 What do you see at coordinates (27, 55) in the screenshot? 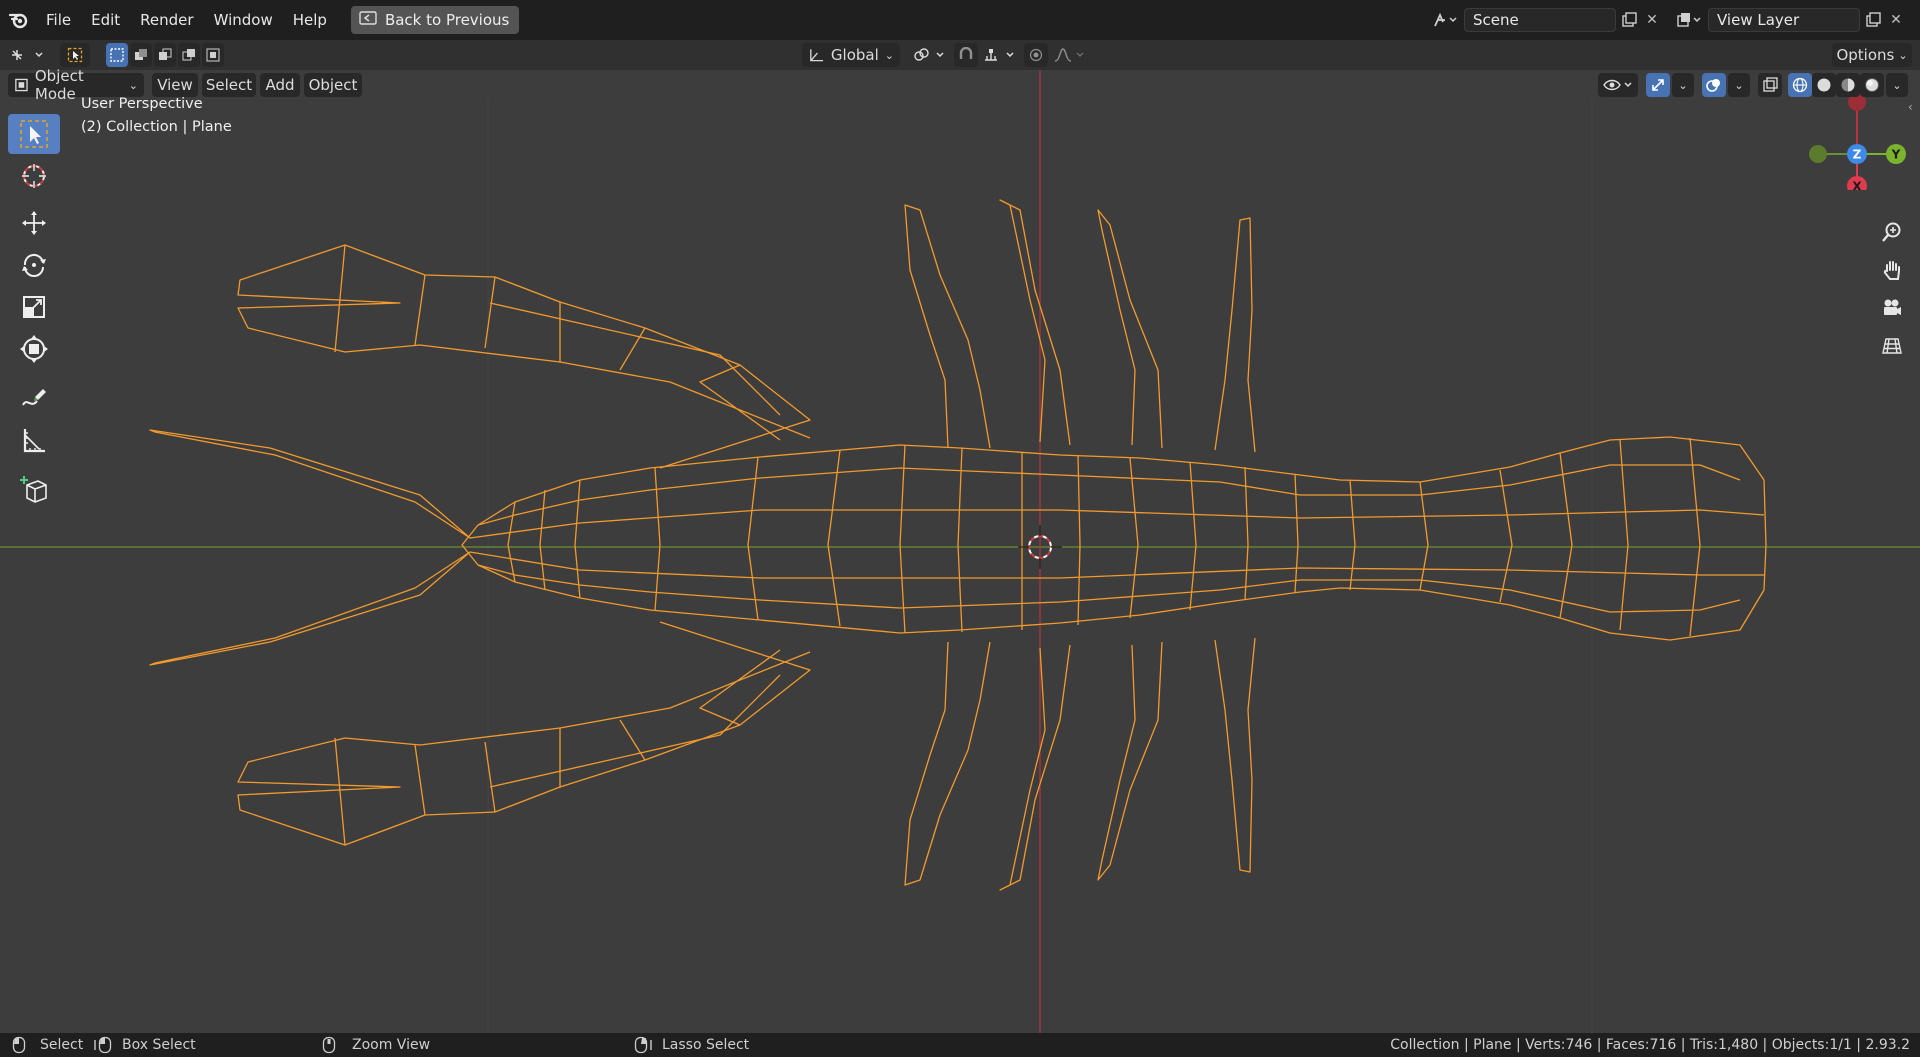
I see `editor-type-icon` at bounding box center [27, 55].